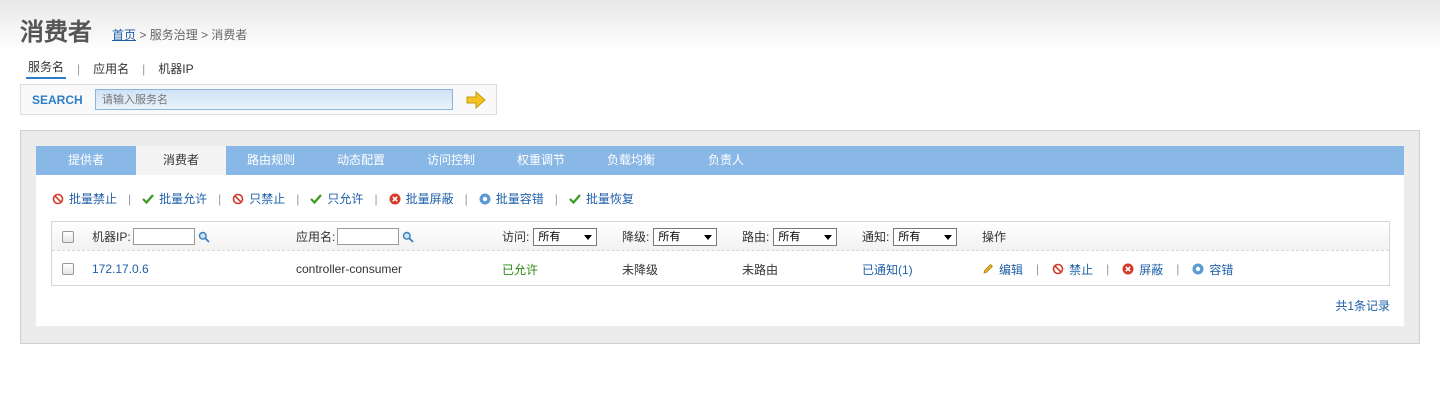  I want to click on tolerance-button: 容错, so click(1212, 269).